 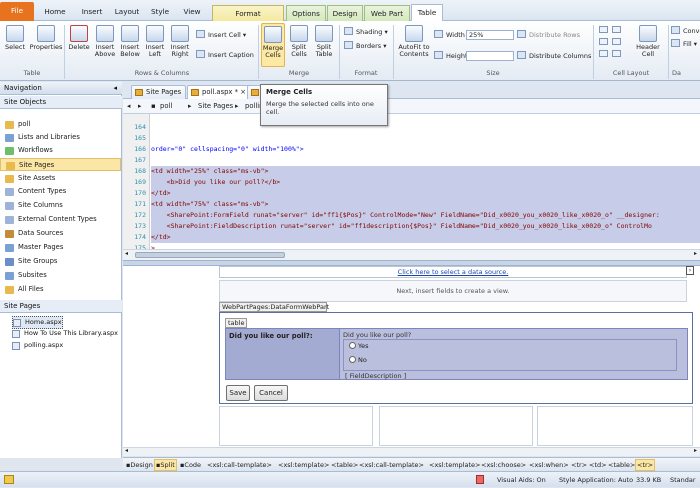 I want to click on code-view-button: ▪Code, so click(x=190, y=465).